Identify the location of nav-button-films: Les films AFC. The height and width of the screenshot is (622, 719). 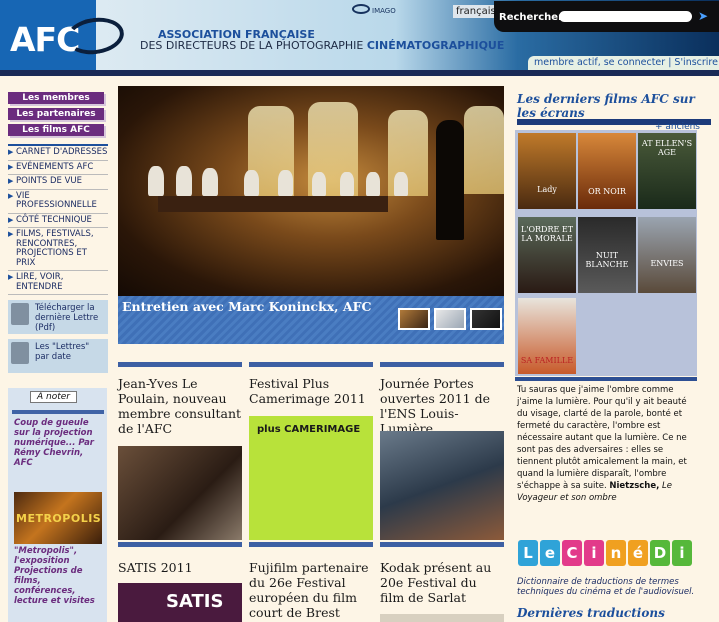
(56, 130).